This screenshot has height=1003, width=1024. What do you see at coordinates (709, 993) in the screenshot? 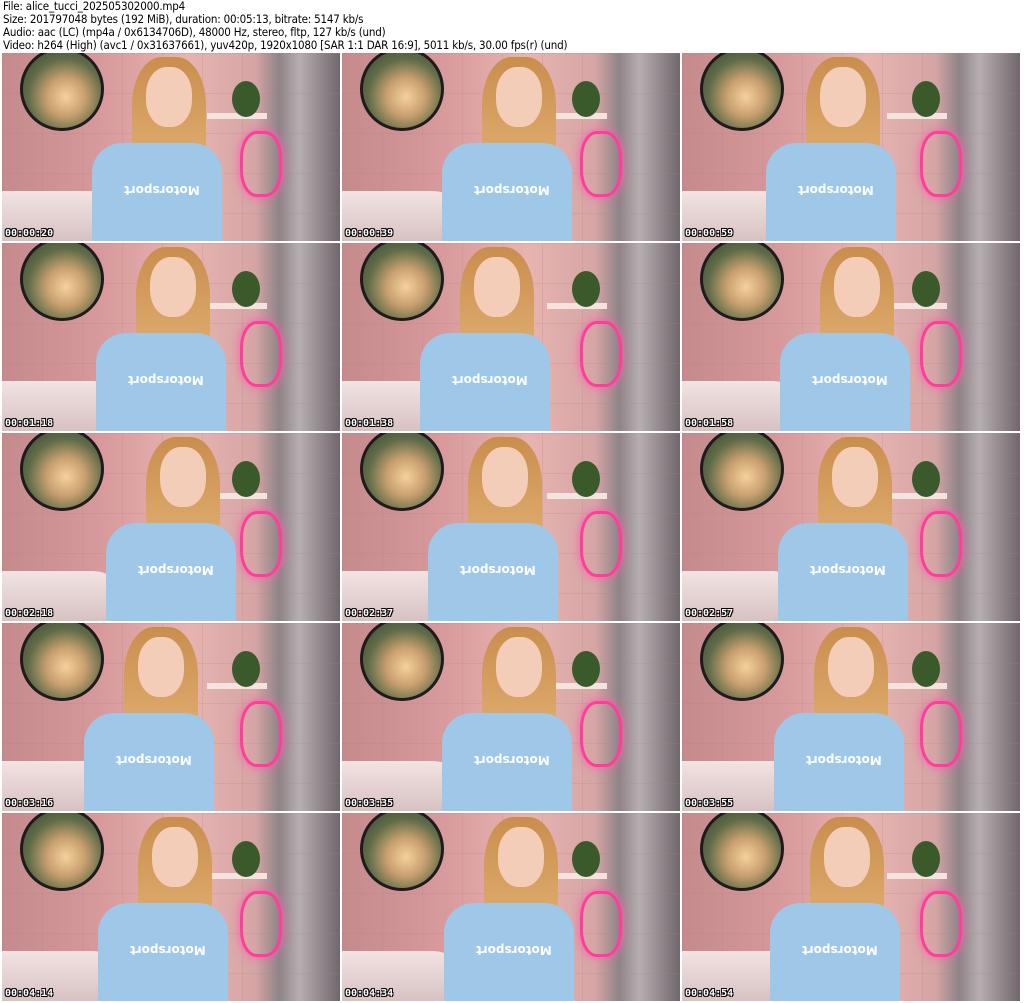
I see `timestamp: 00:04:54` at bounding box center [709, 993].